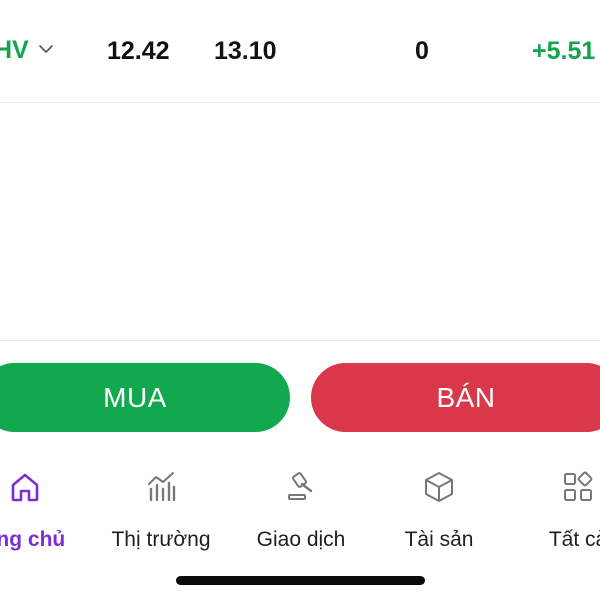  Describe the element at coordinates (439, 510) in the screenshot. I see `nav-item-assets: Tài sản` at that location.